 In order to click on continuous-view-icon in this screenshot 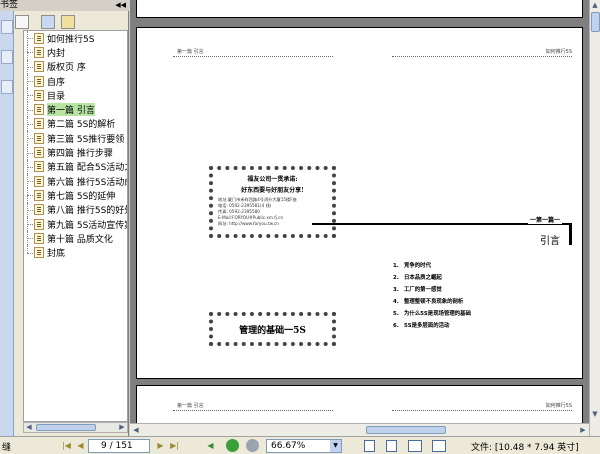, I will do `click(391, 446)`.